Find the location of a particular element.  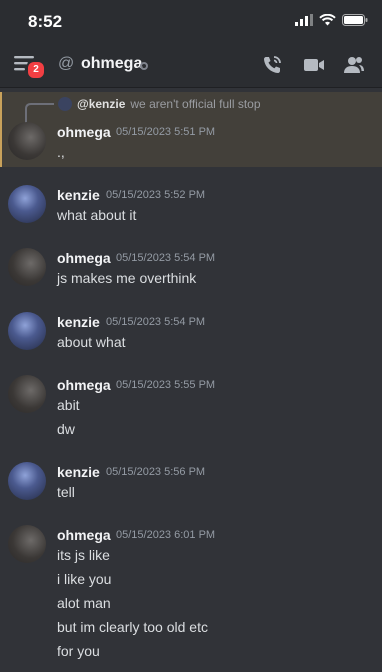

timestamp: 05/15/2023 5:55 PM is located at coordinates (166, 385).